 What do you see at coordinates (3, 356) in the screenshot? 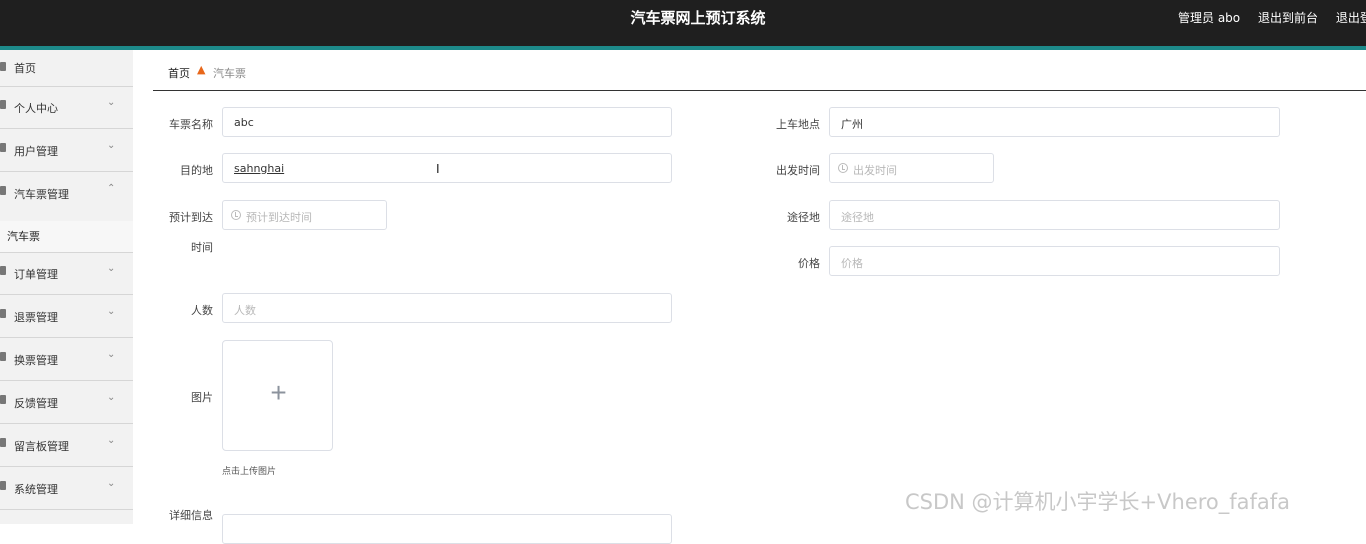
I see `exchange-icon` at bounding box center [3, 356].